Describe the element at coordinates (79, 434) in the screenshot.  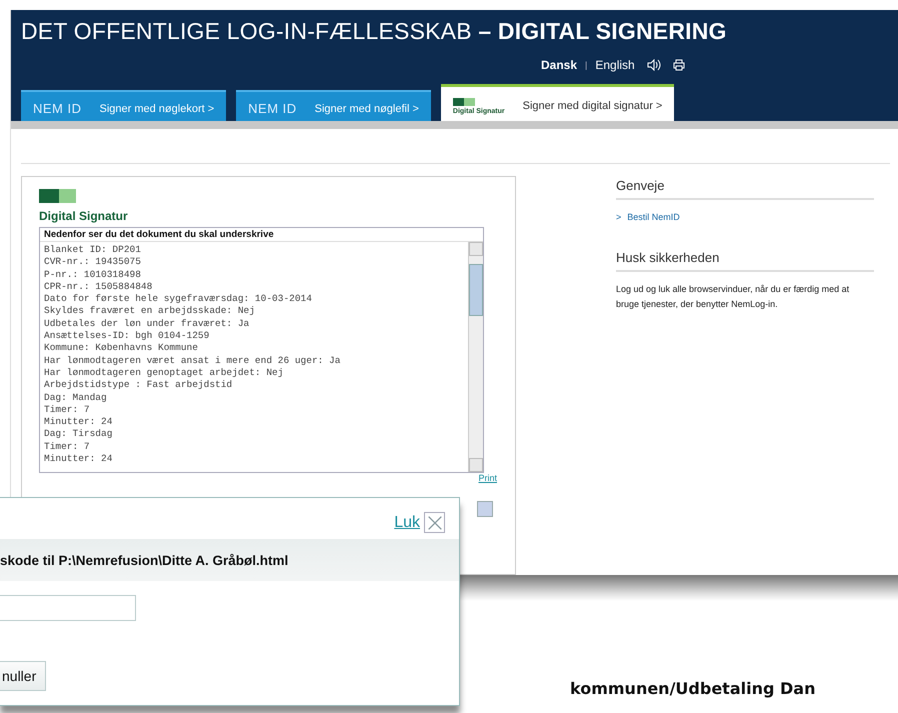
I see `document-line: Dag: Tirsdag` at that location.